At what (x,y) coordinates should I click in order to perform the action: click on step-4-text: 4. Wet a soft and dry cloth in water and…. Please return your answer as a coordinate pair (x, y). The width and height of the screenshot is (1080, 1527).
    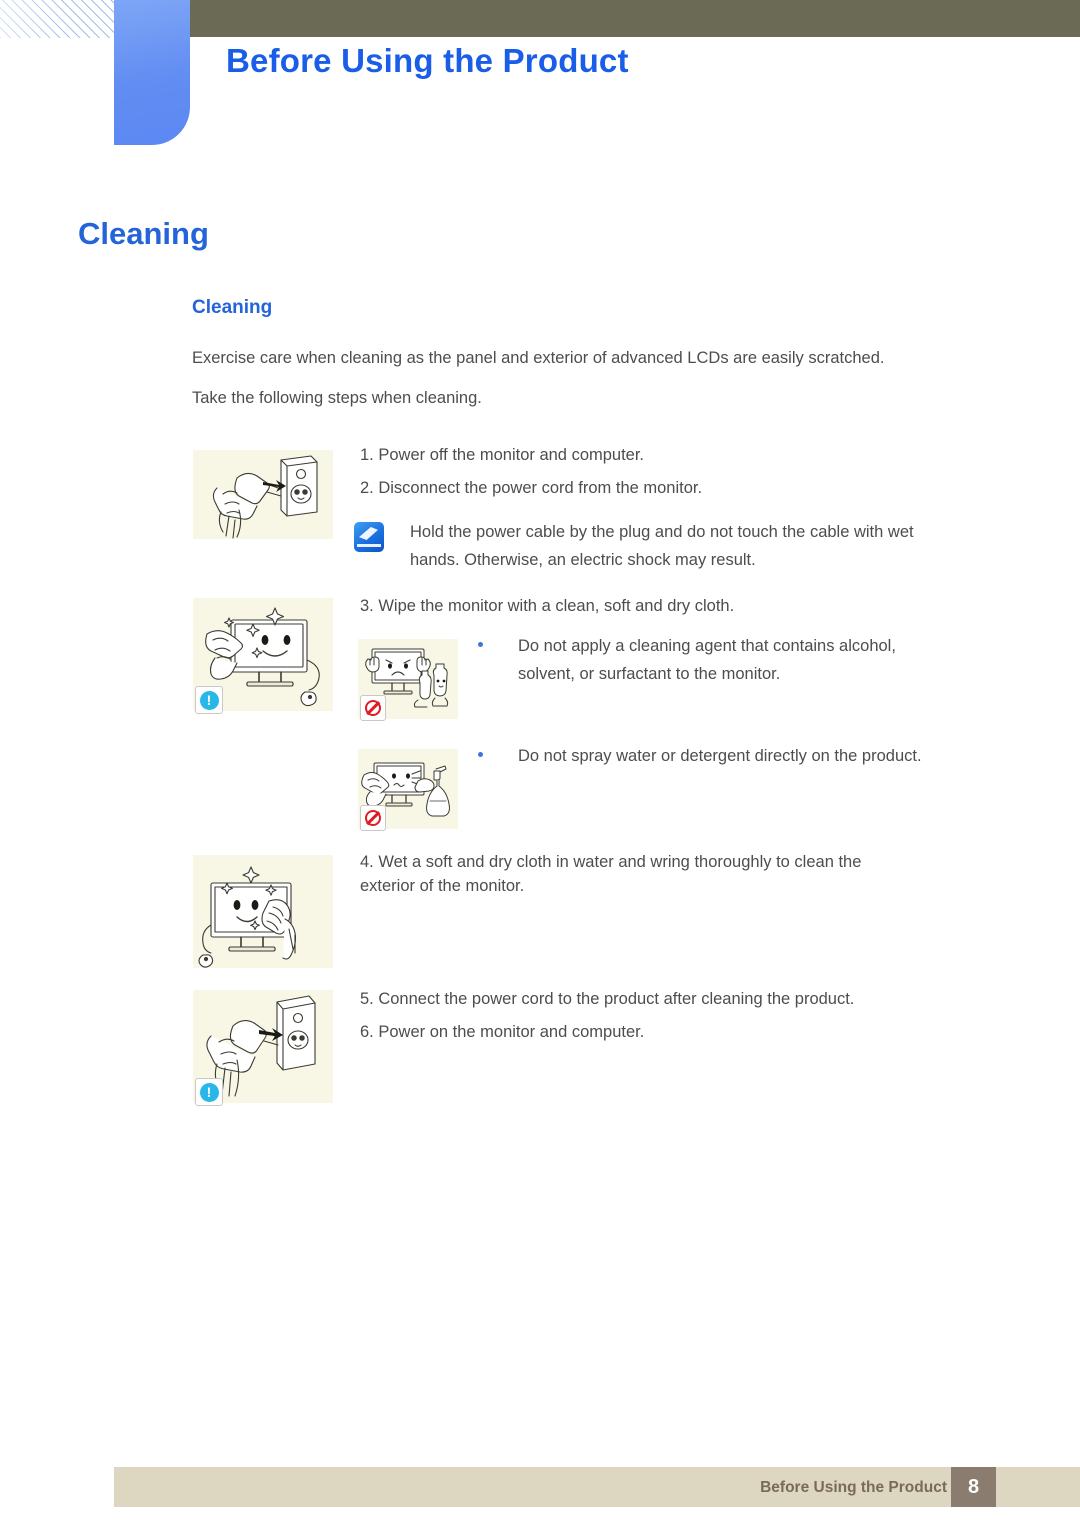
    Looking at the image, I should click on (613, 874).